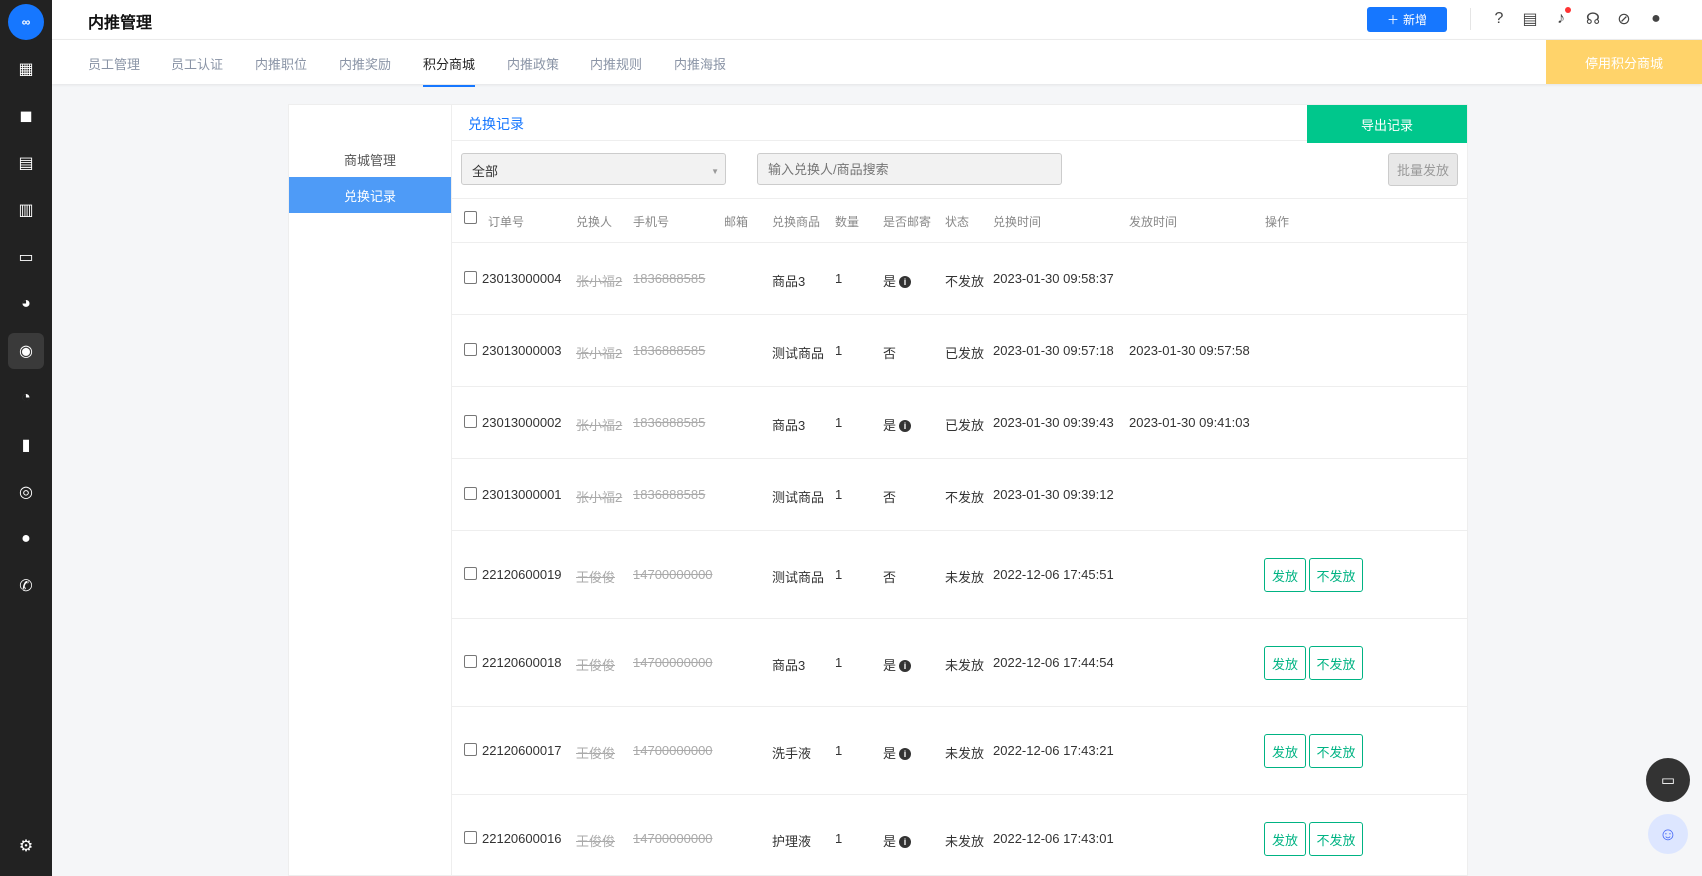 The image size is (1702, 876). Describe the element at coordinates (593, 169) in the screenshot. I see `status-filter-select: 全部 ▼` at that location.